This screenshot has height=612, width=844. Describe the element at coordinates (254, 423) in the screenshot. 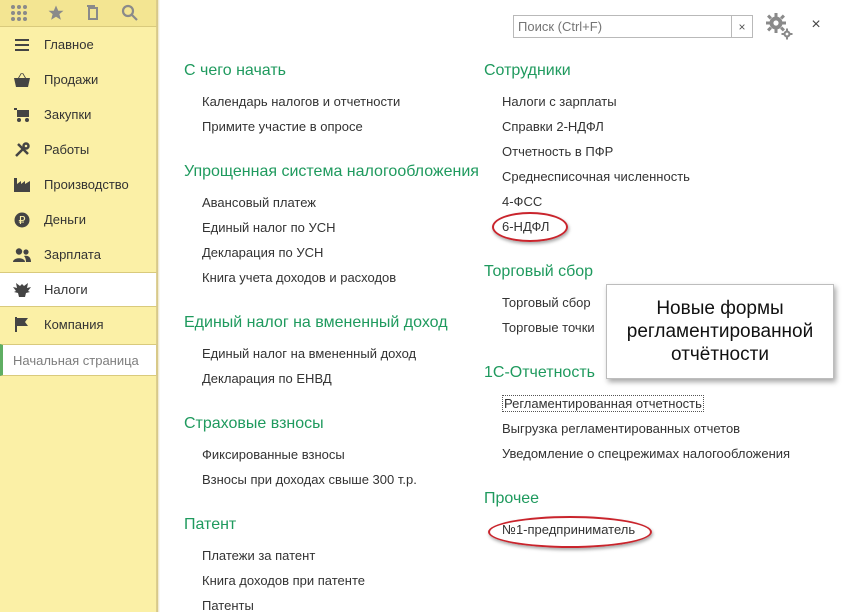

I see `section-title: Страховые взносы` at that location.